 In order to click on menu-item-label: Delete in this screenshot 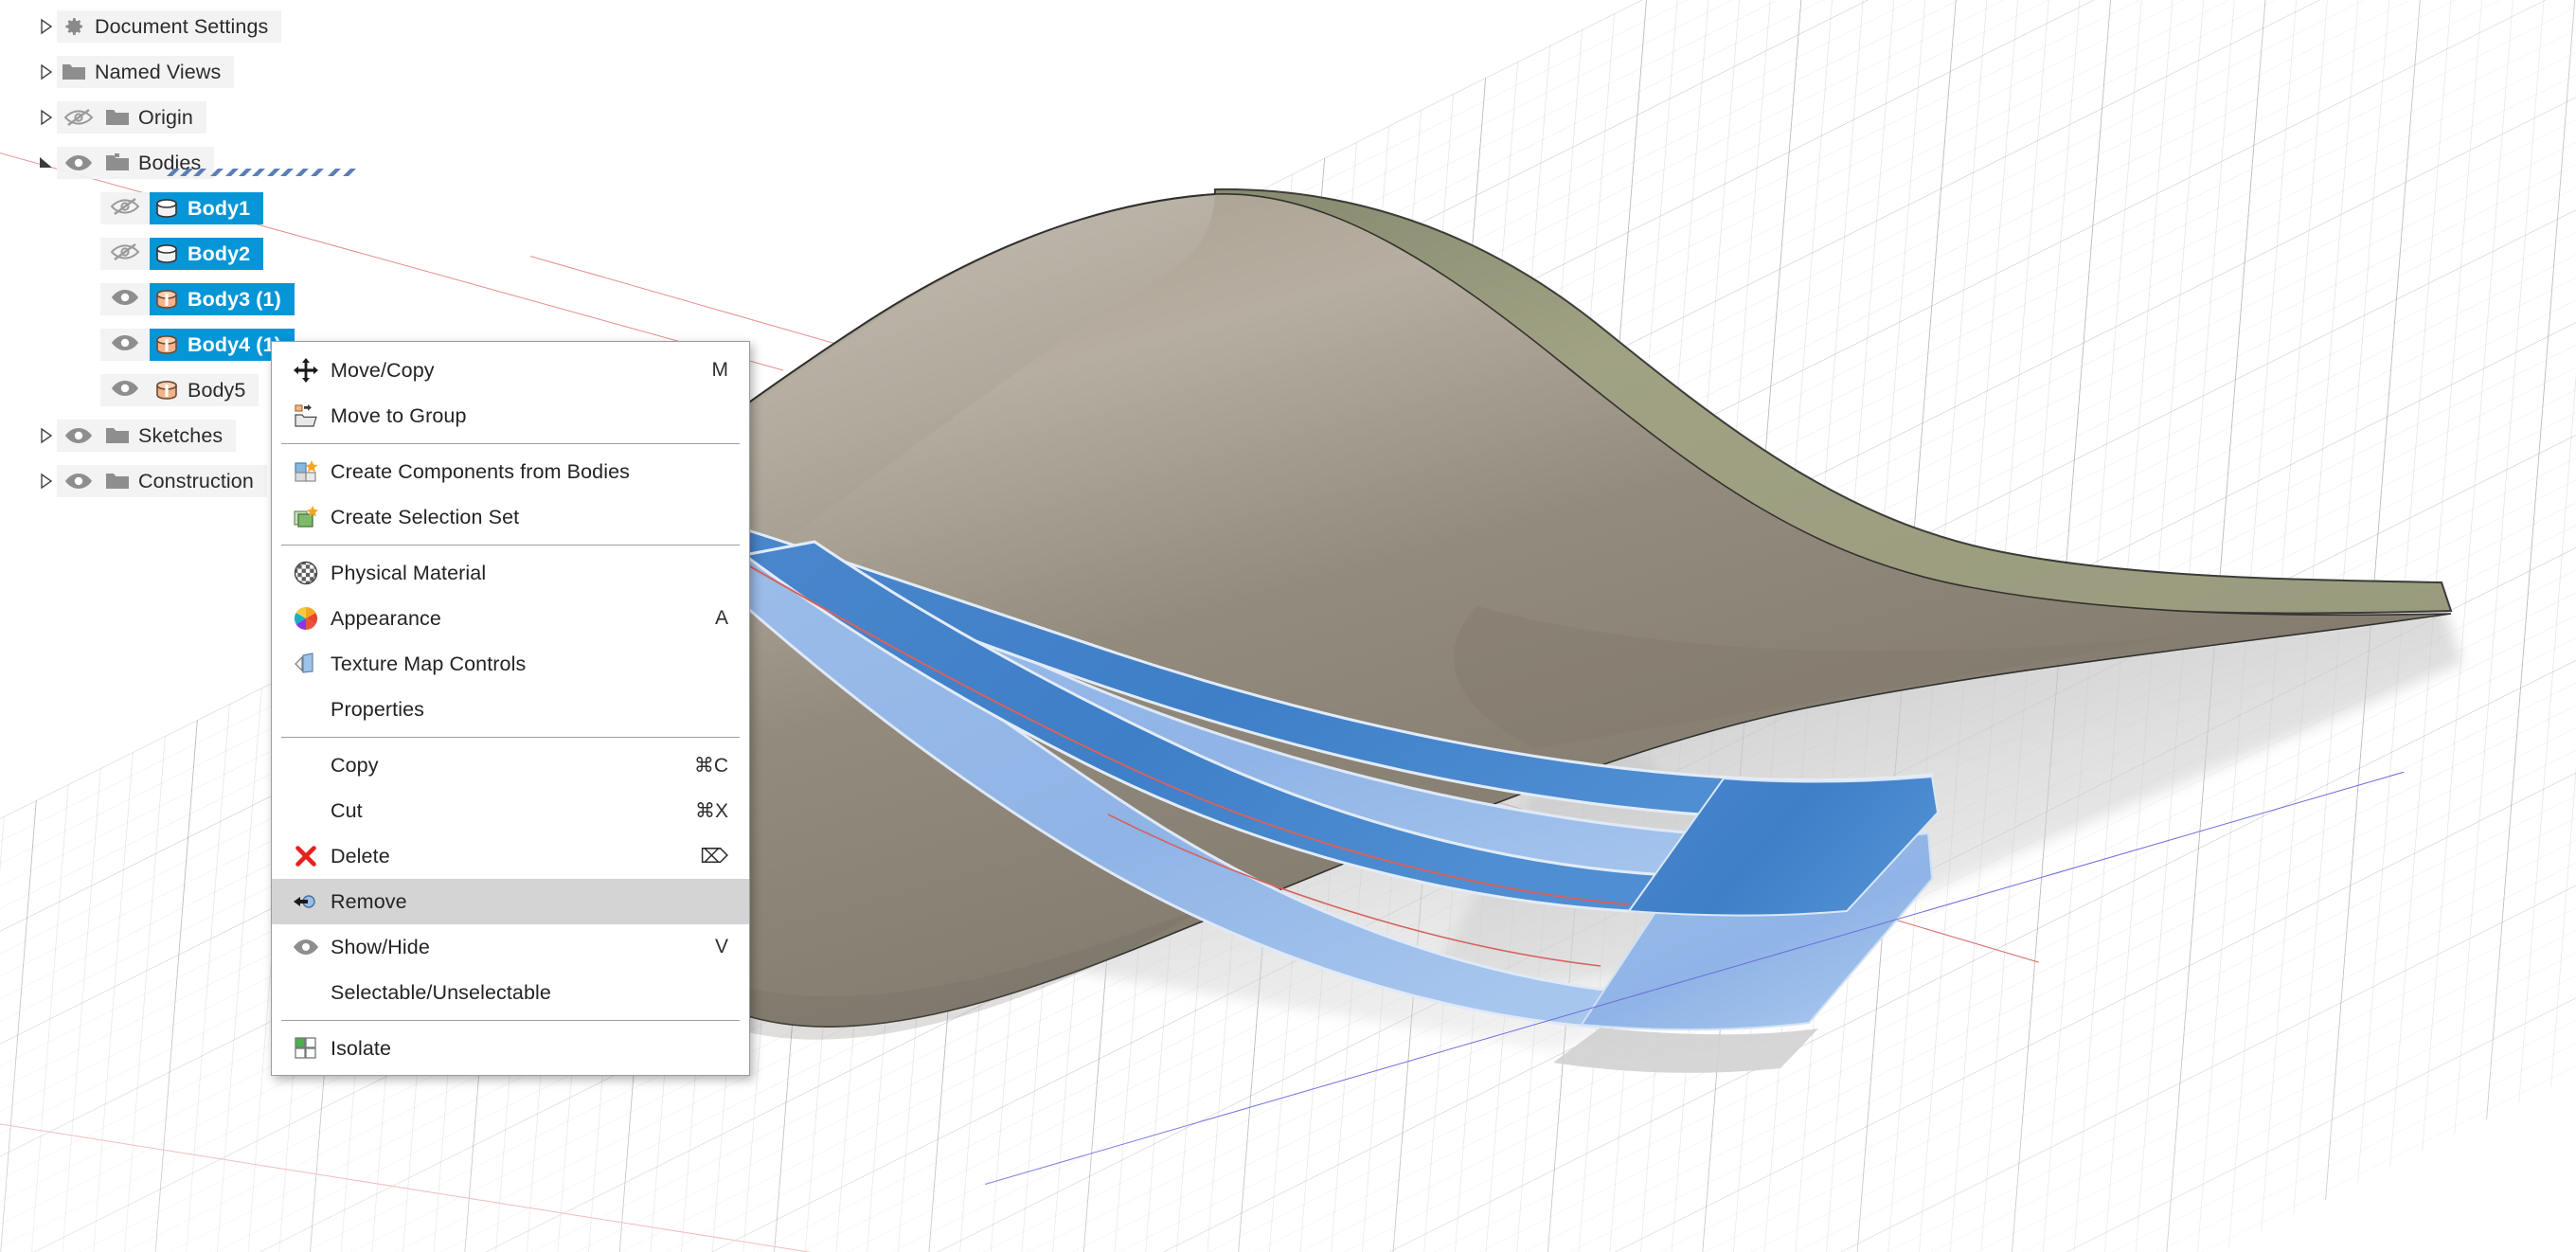, I will do `click(360, 855)`.